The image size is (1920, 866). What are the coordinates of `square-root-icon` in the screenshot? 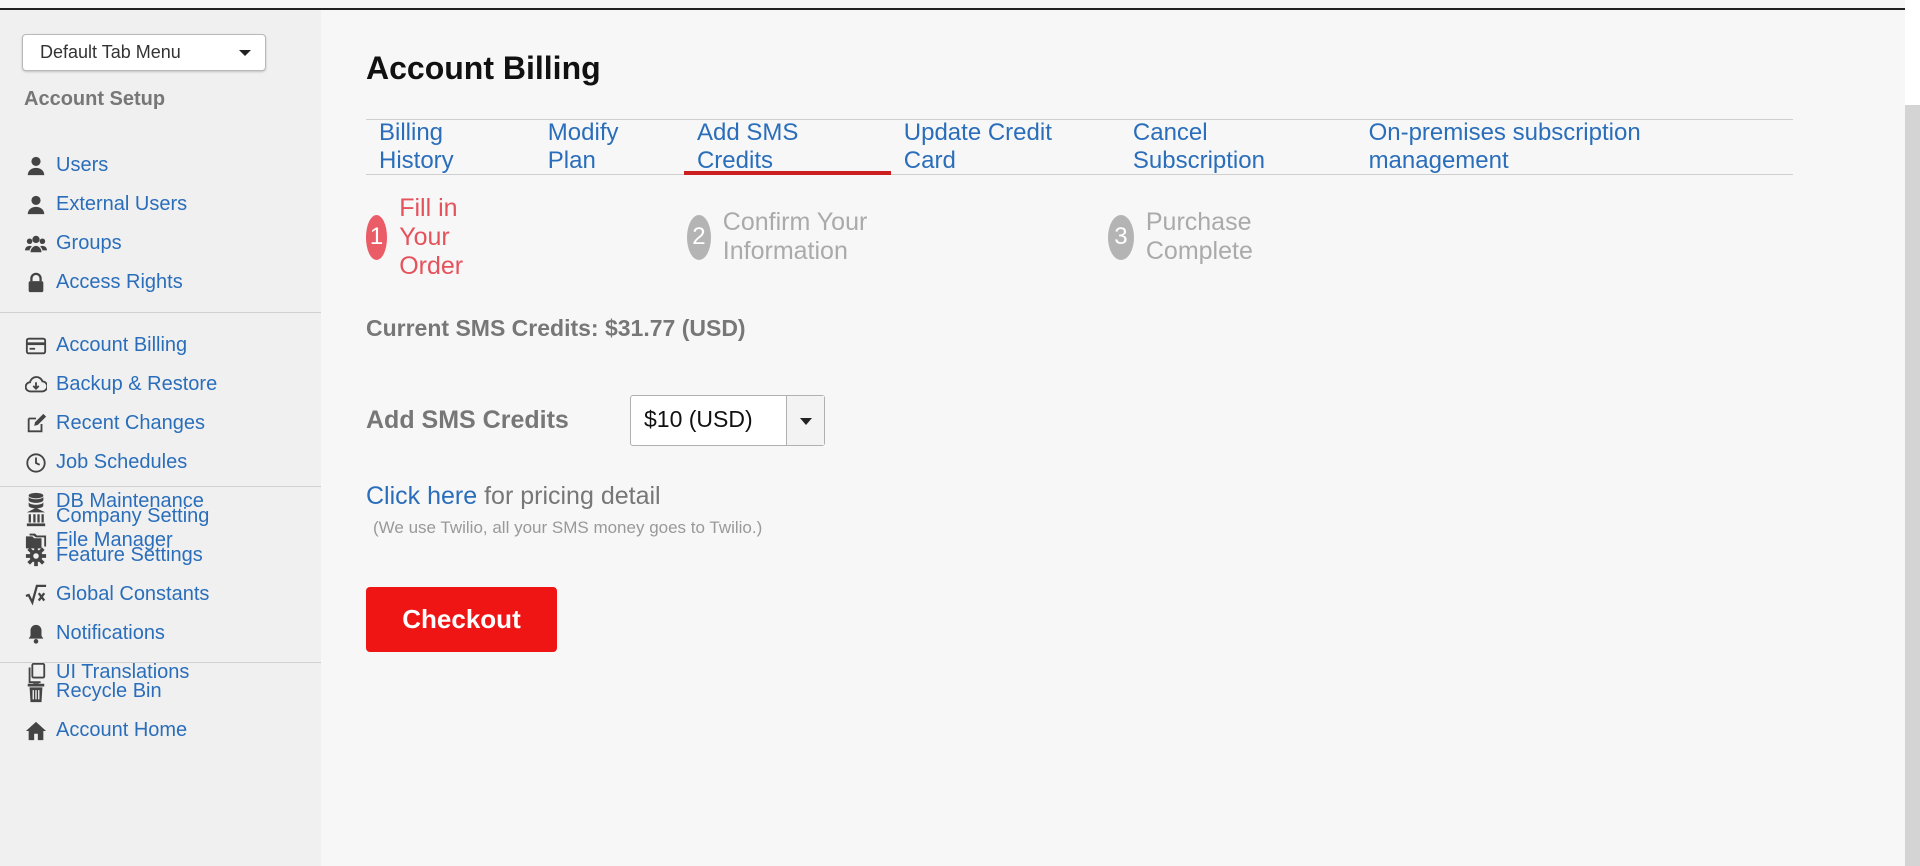 It's located at (36, 595).